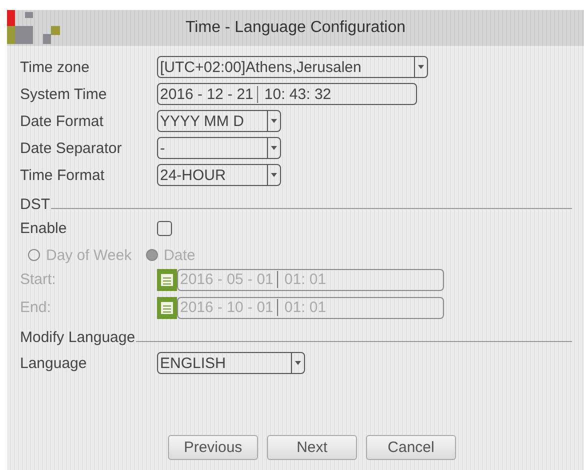  I want to click on field-label: Time zone, so click(55, 67).